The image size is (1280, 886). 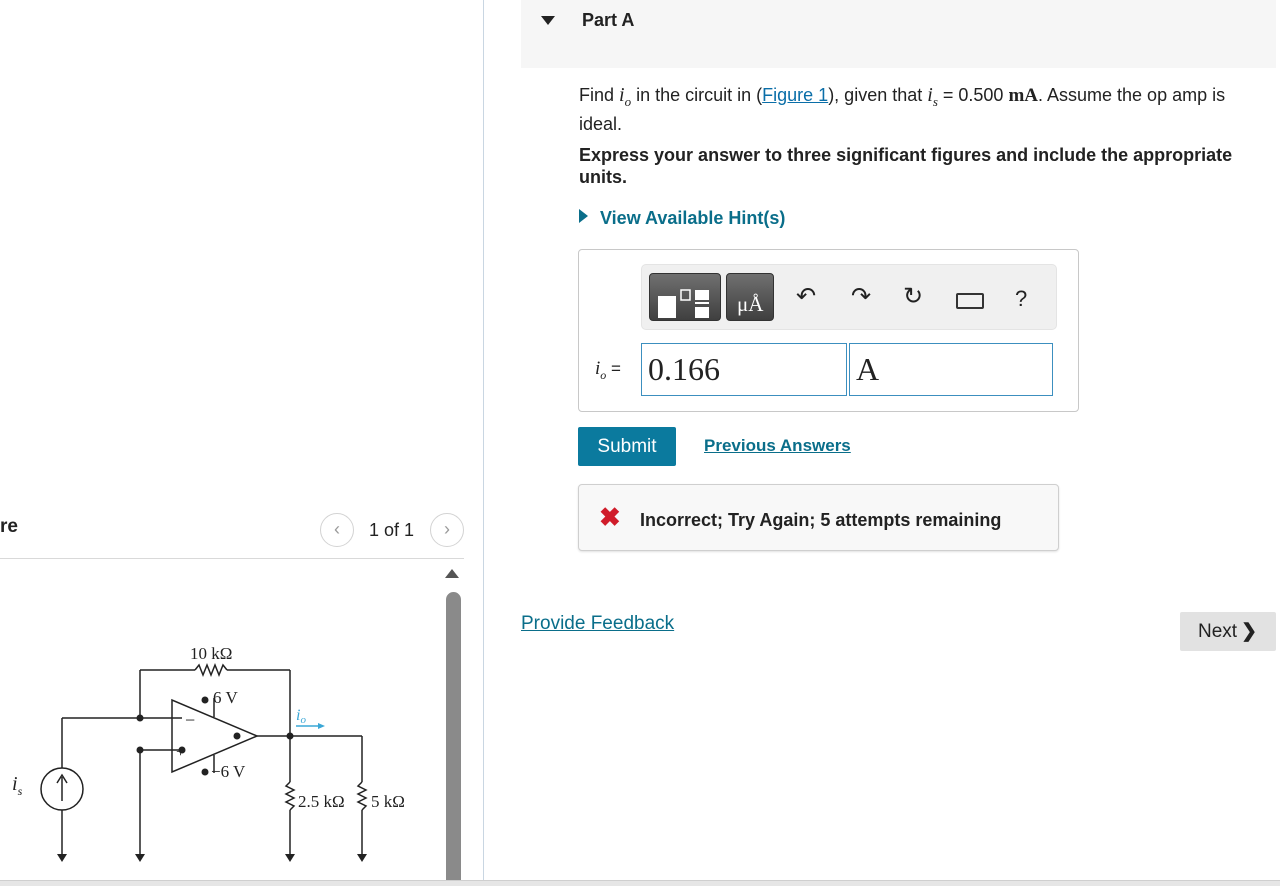 What do you see at coordinates (453, 739) in the screenshot?
I see `scrollbar-thumb` at bounding box center [453, 739].